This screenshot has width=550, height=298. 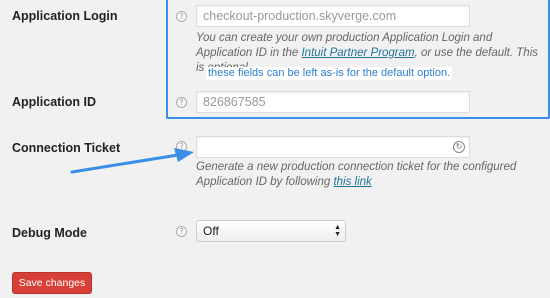 I want to click on connection-ticket-input: ↻, so click(x=333, y=147).